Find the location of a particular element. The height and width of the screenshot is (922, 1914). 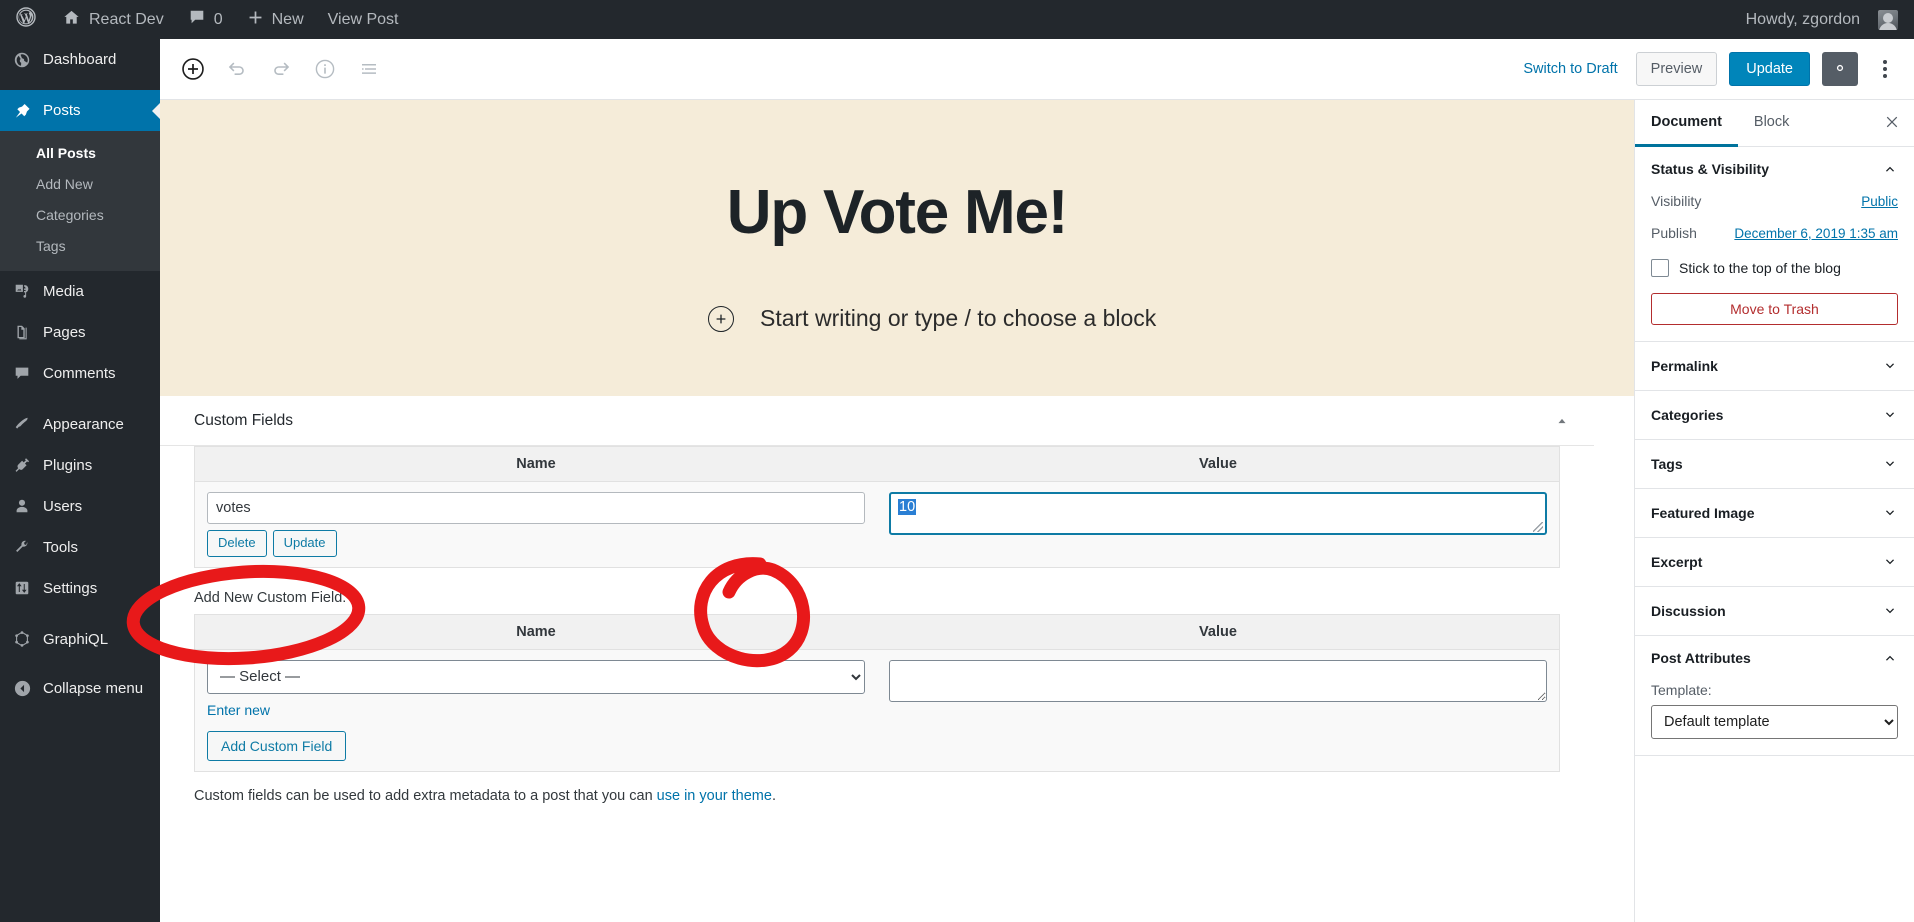

cell-new-field-name: — Select — Enter new Add Custom Field is located at coordinates (535, 710).